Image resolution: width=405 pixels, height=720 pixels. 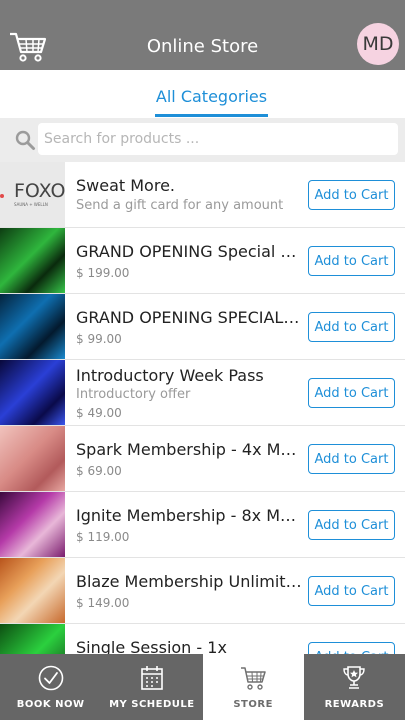 What do you see at coordinates (190, 581) in the screenshot?
I see `product-title: Blaze Membership Unlimited` at bounding box center [190, 581].